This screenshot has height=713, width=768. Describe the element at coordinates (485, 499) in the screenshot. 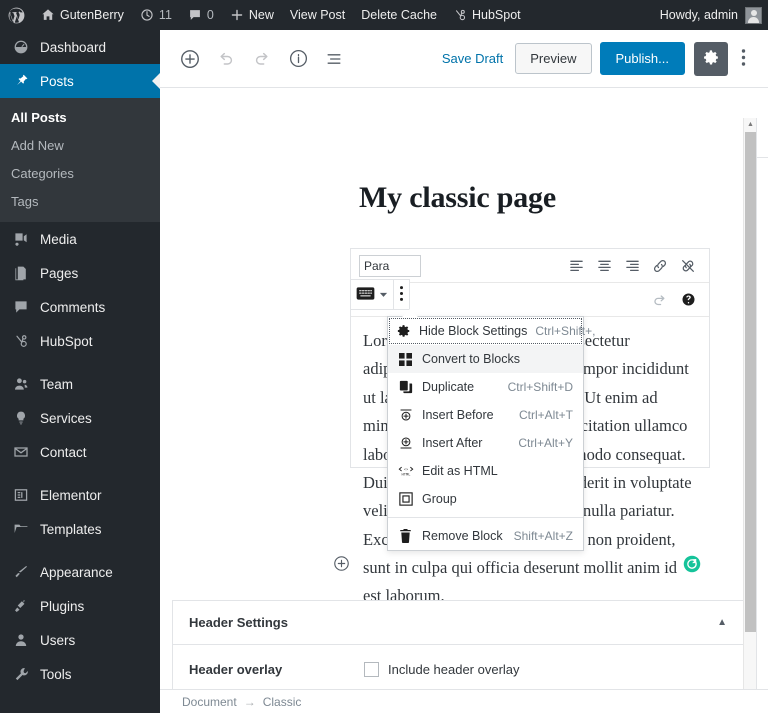

I see `menu-item-group: Group` at that location.